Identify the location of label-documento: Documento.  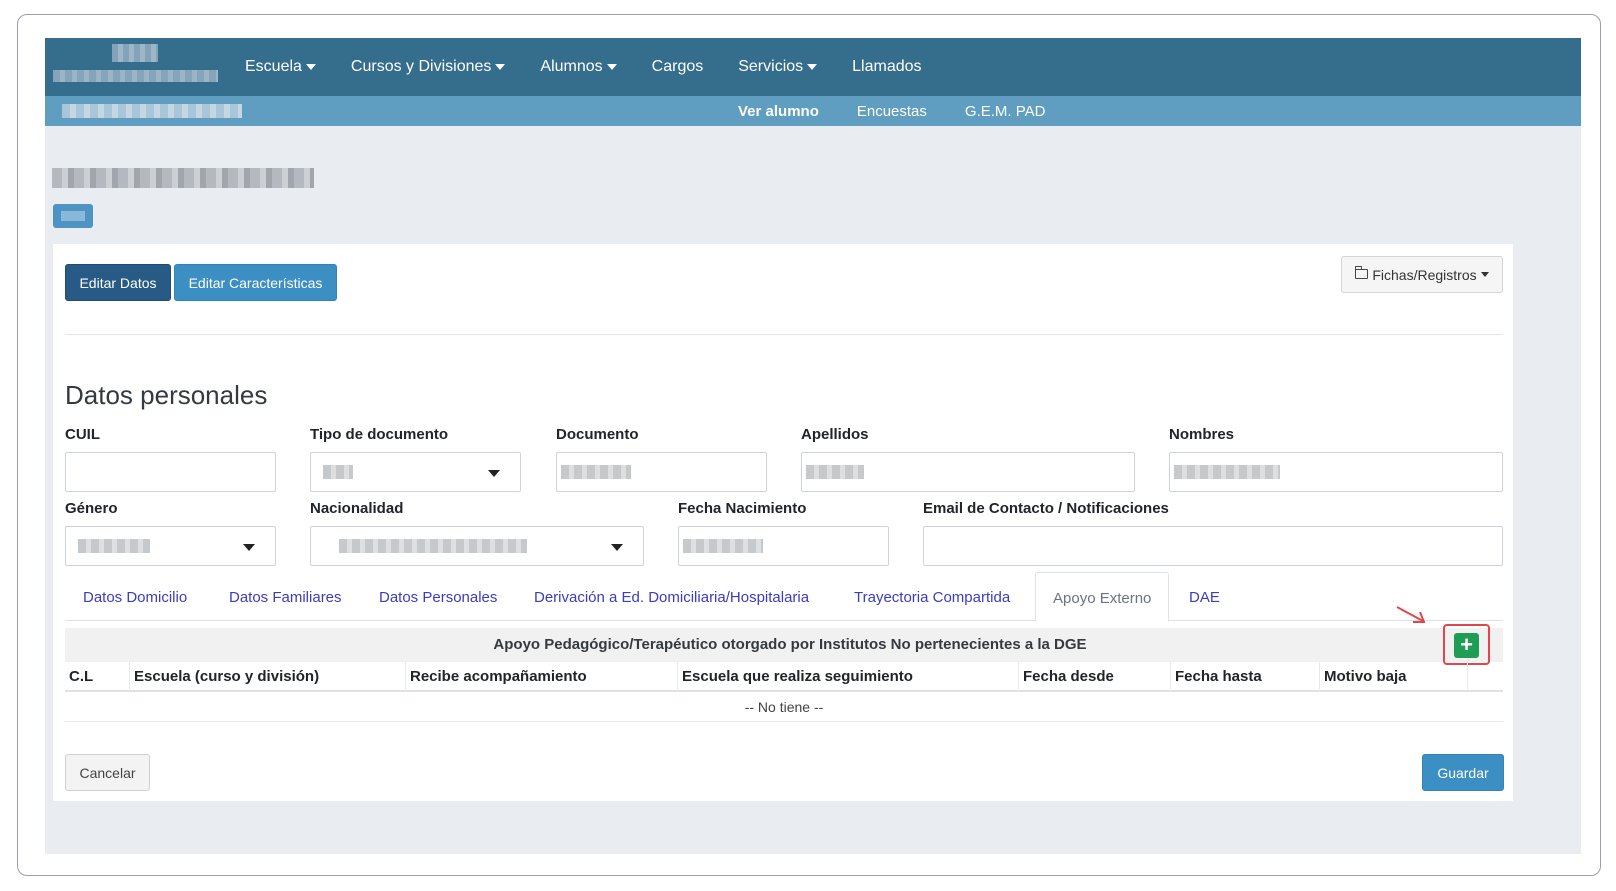
(597, 434).